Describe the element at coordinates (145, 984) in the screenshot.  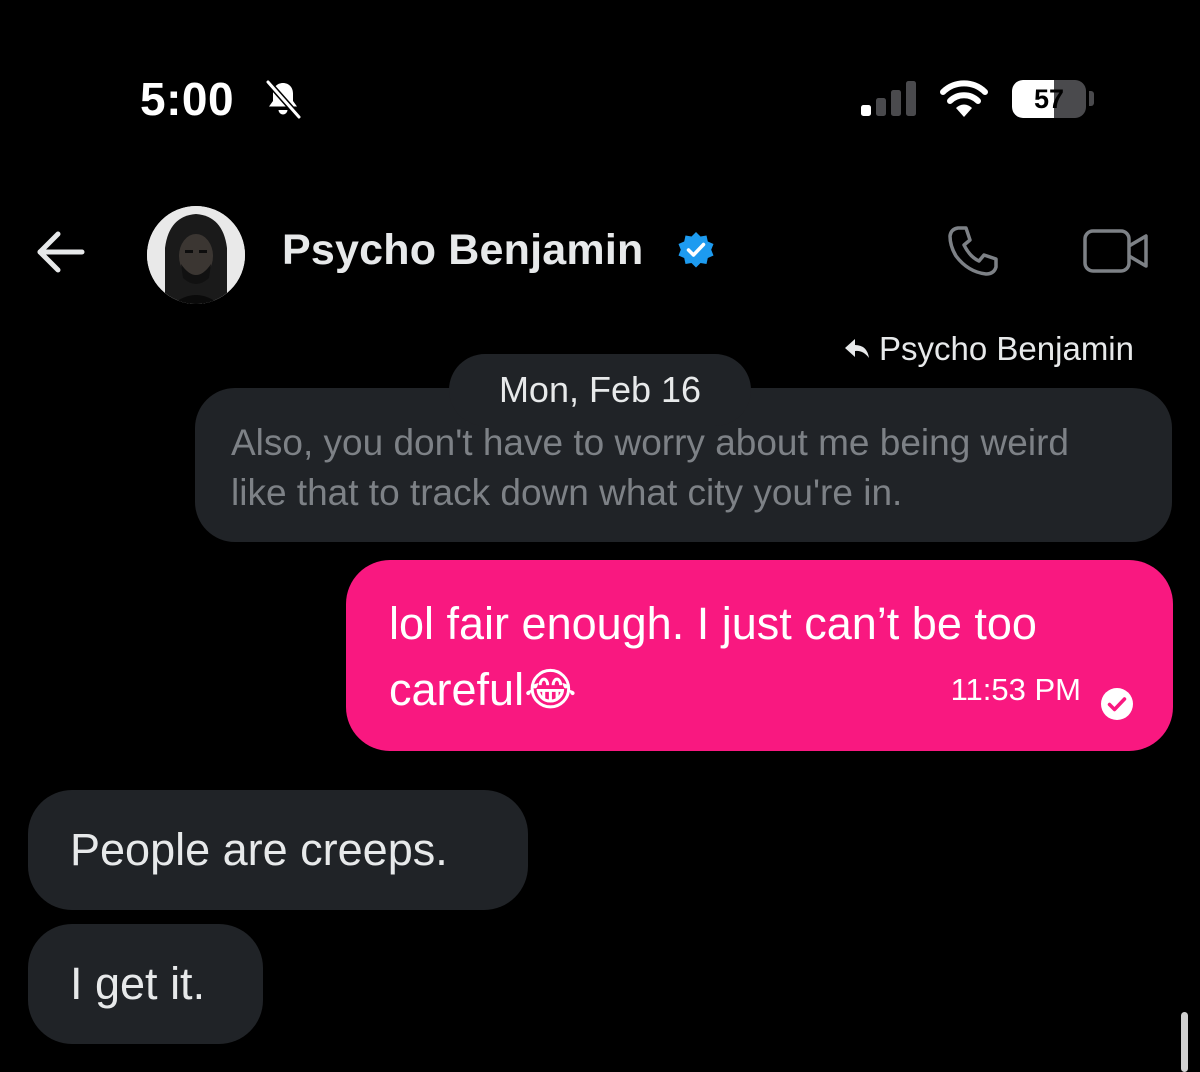
I see `incoming-message: I get it.` at that location.